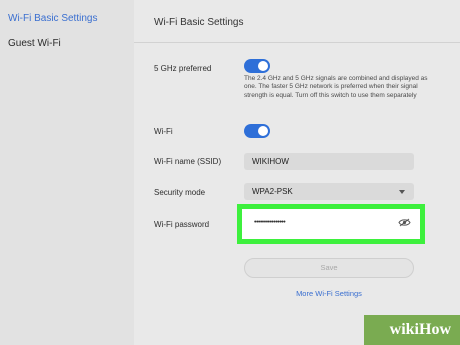 The image size is (460, 345). What do you see at coordinates (257, 131) in the screenshot?
I see `wifi-toggle` at bounding box center [257, 131].